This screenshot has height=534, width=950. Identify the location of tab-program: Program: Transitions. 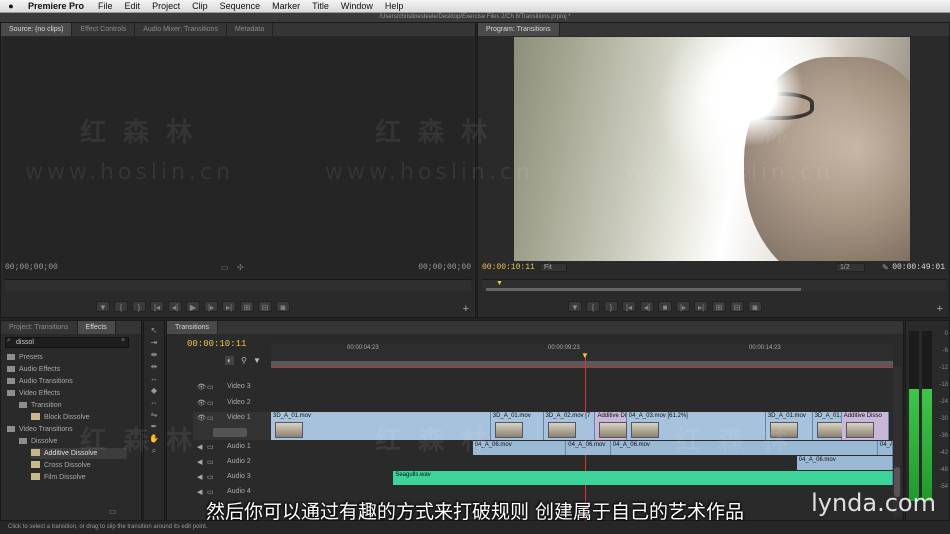
(519, 29).